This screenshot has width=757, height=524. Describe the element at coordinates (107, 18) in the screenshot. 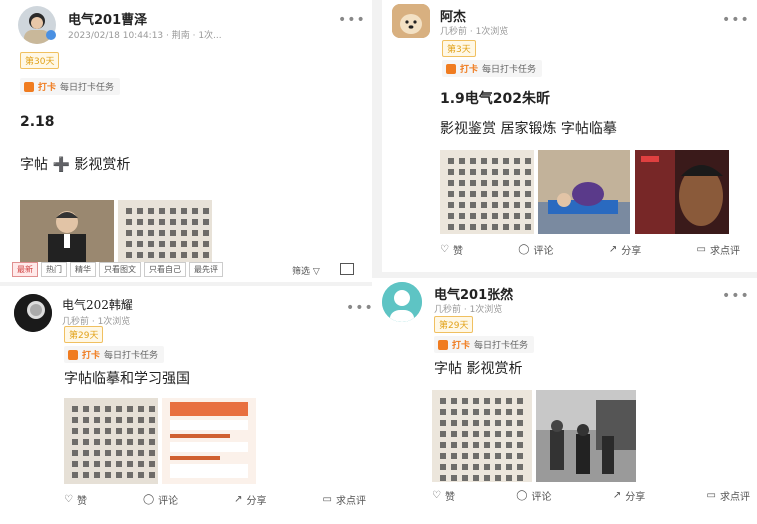

I see `username: 电气201曹泽` at that location.